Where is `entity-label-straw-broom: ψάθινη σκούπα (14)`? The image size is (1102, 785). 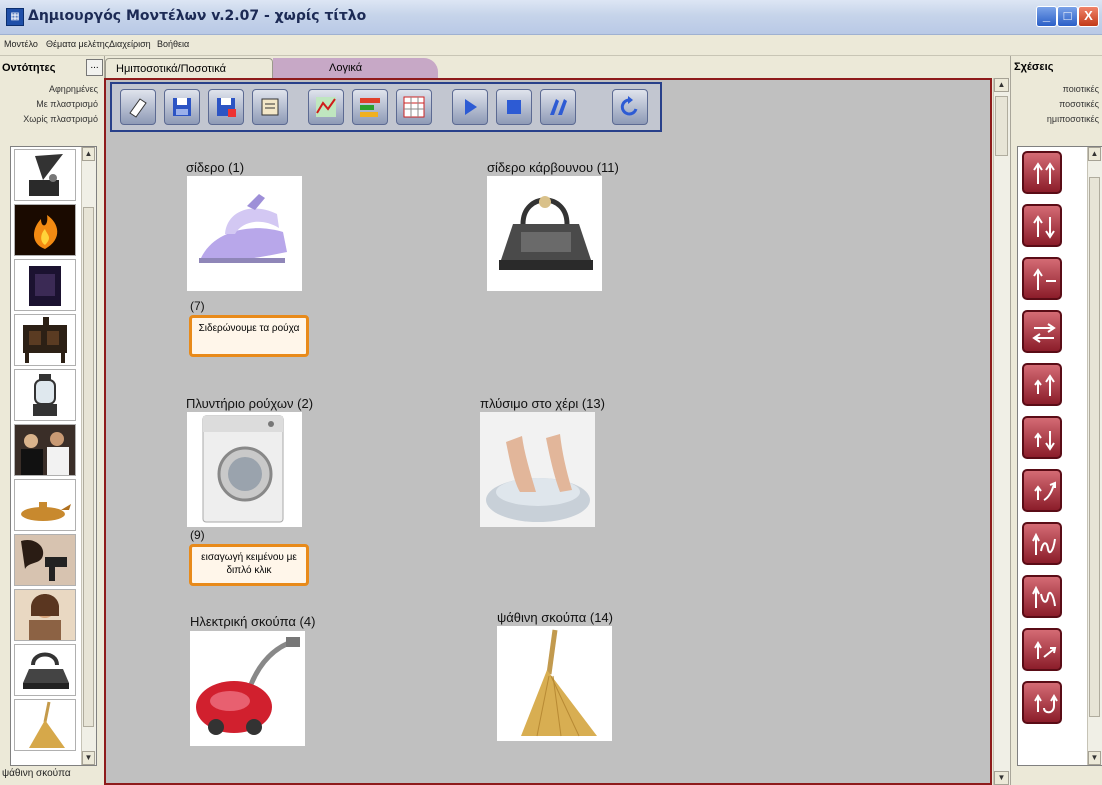
entity-label-straw-broom: ψάθινη σκούπα (14) is located at coordinates (555, 617).